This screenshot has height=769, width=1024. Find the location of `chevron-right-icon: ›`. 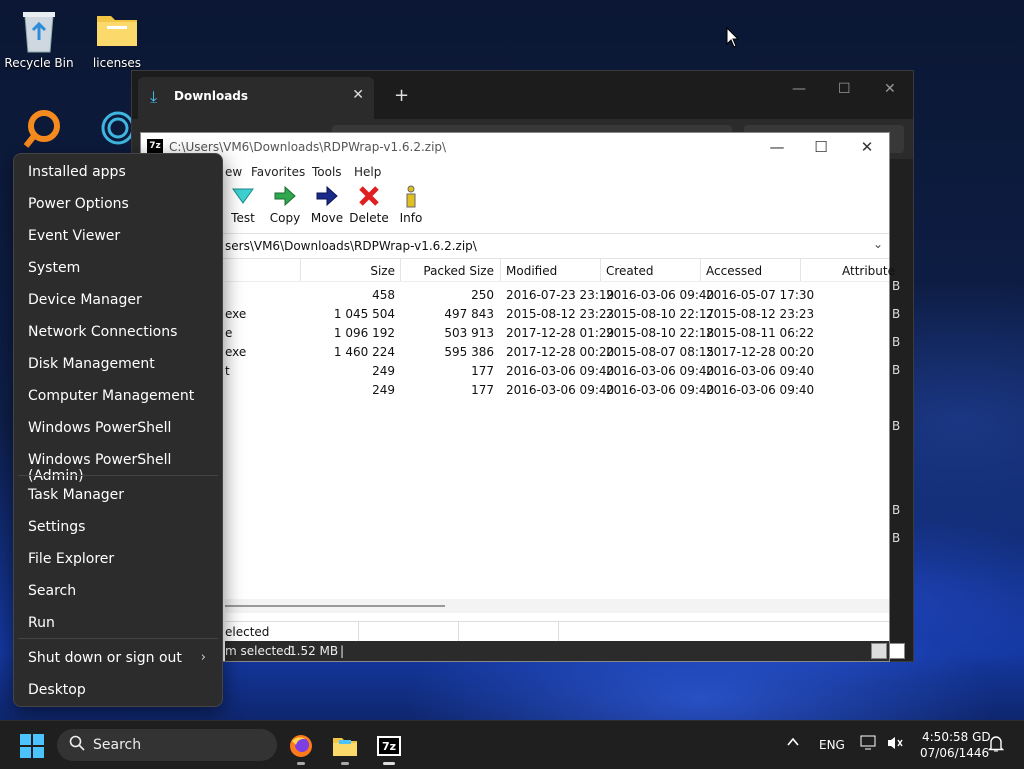

chevron-right-icon: › is located at coordinates (203, 657).